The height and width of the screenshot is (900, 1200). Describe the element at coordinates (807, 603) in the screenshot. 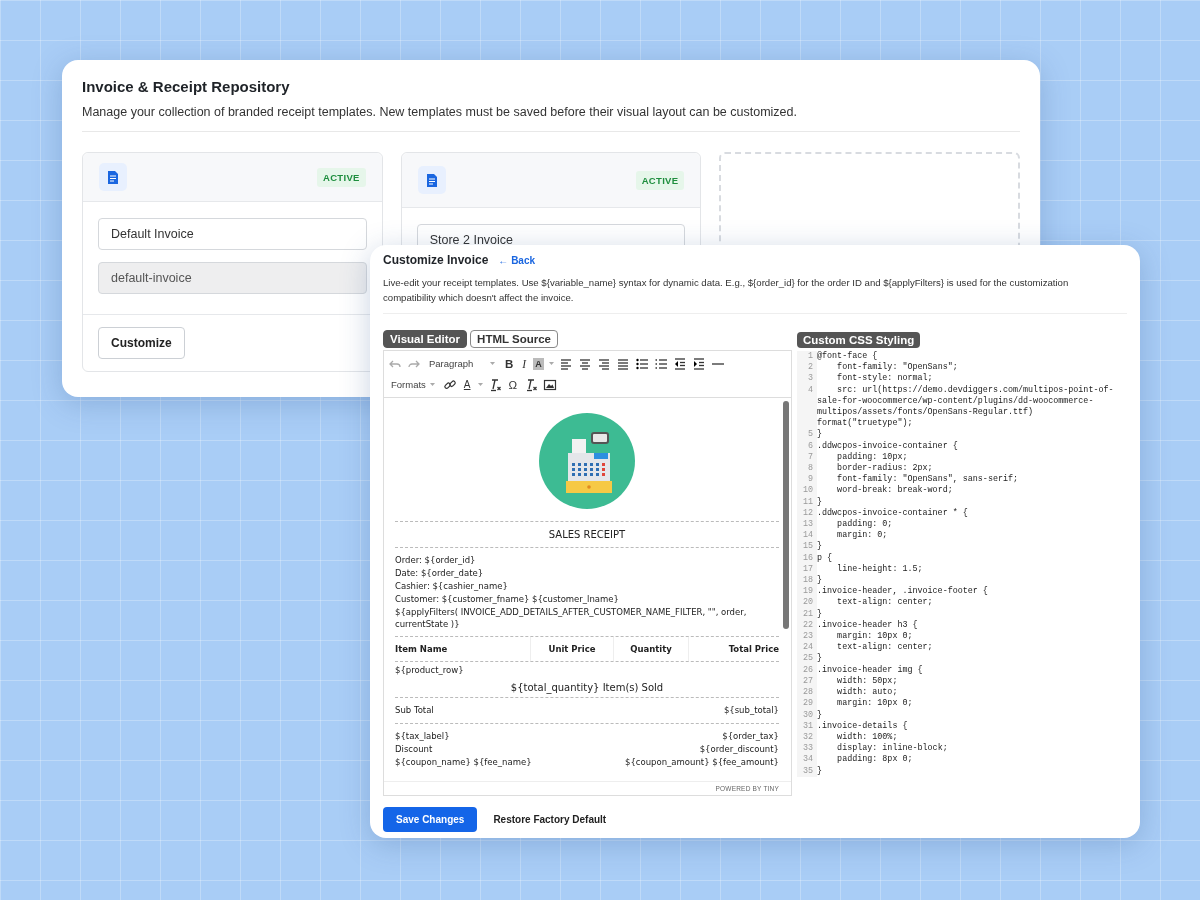

I see `line-number: 20` at that location.